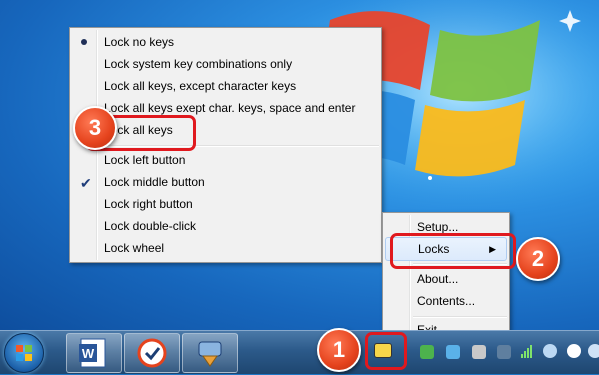 The height and width of the screenshot is (375, 599). Describe the element at coordinates (460, 317) in the screenshot. I see `menu-separator` at that location.